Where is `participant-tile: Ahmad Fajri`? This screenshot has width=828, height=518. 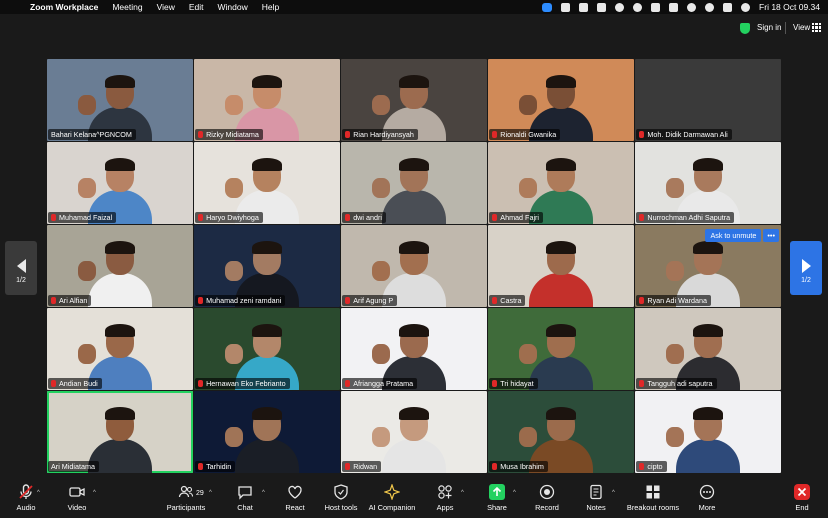 participant-tile: Ahmad Fajri is located at coordinates (561, 183).